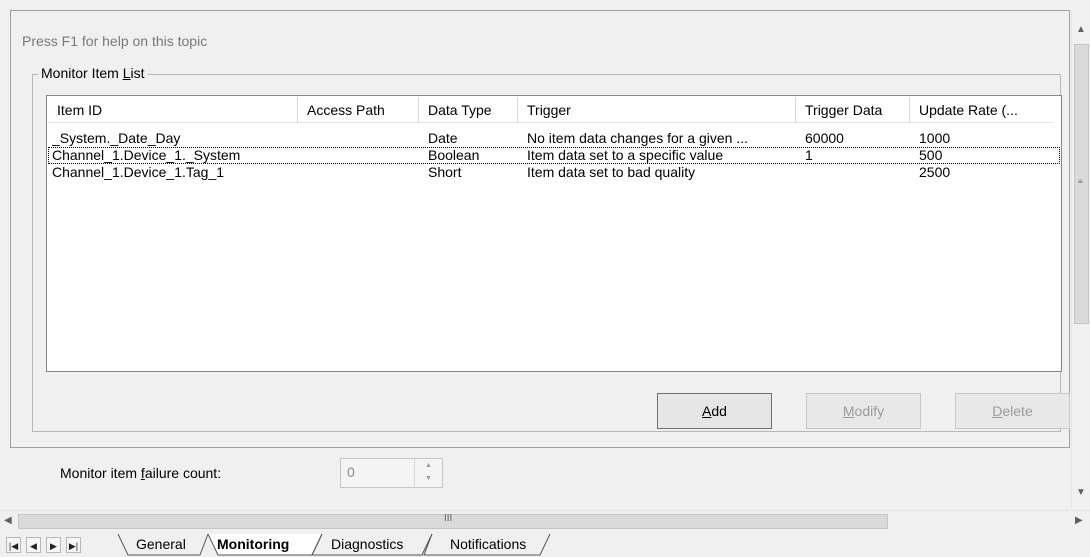 The image size is (1090, 557). Describe the element at coordinates (657, 110) in the screenshot. I see `column-header-trigger: Trigger` at that location.